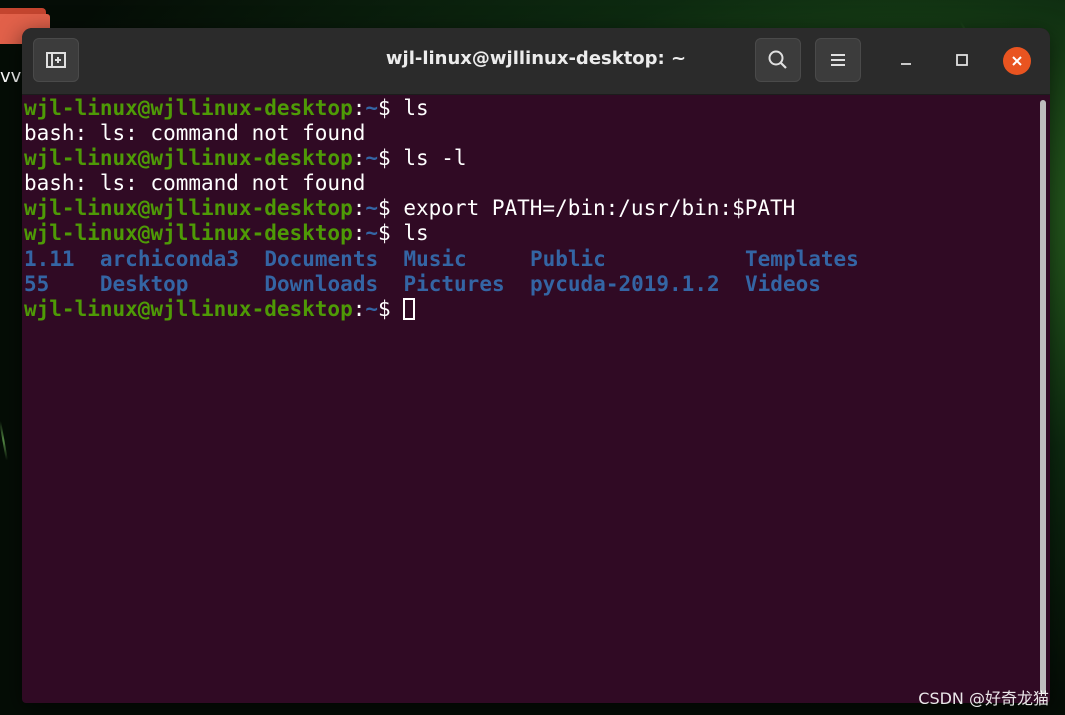 This screenshot has height=715, width=1065. I want to click on watermark-text: CSDN @好奇龙猫, so click(983, 698).